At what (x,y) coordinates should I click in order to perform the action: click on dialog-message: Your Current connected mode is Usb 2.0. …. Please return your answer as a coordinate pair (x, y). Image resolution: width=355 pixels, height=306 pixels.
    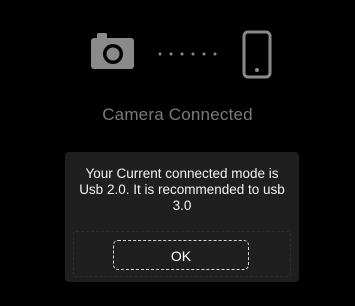
    Looking at the image, I should click on (182, 189).